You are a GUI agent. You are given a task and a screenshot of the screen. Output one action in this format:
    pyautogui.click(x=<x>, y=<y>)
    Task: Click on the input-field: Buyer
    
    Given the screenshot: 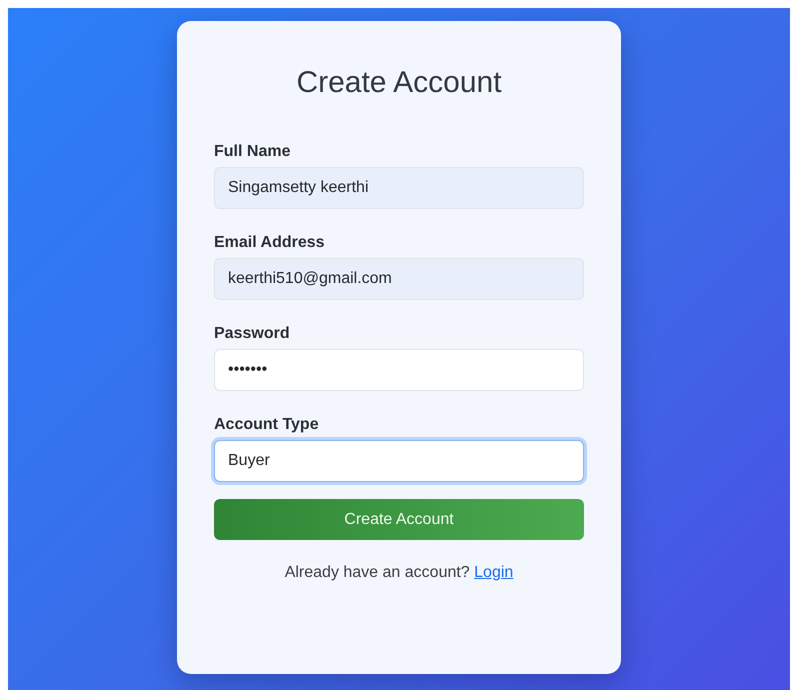 What is the action you would take?
    pyautogui.click(x=399, y=461)
    